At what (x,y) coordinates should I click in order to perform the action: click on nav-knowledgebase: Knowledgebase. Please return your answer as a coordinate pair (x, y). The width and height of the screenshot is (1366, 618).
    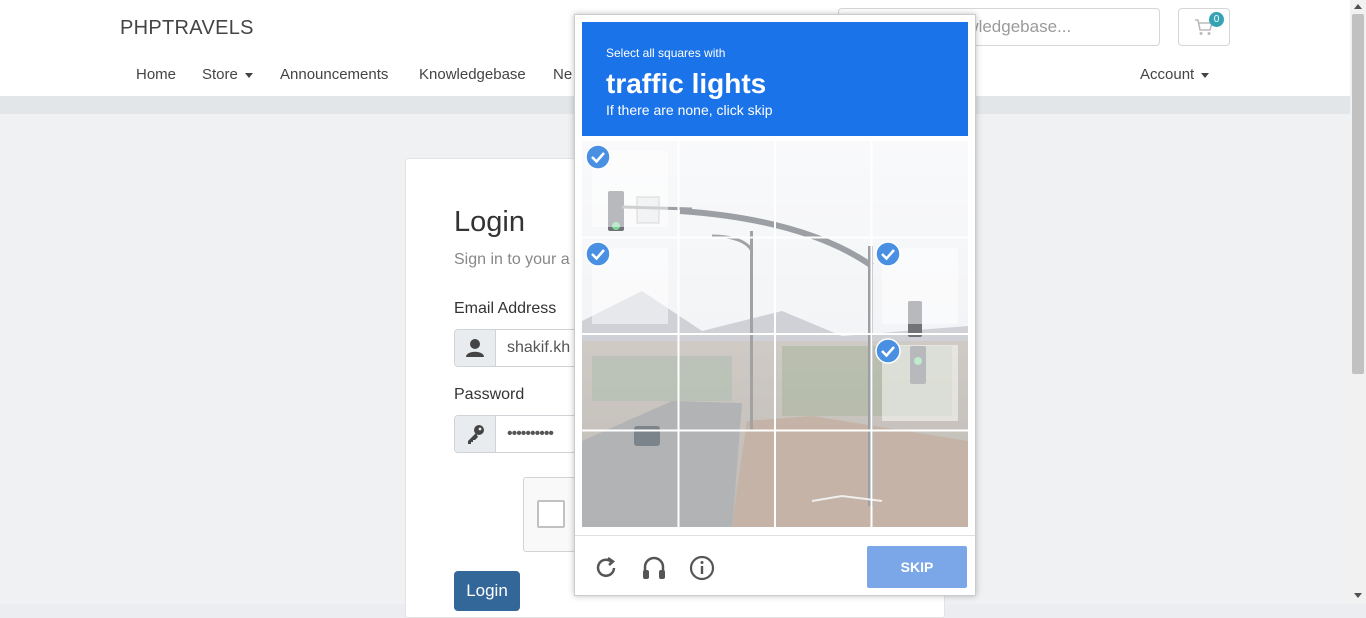
    Looking at the image, I should click on (472, 74).